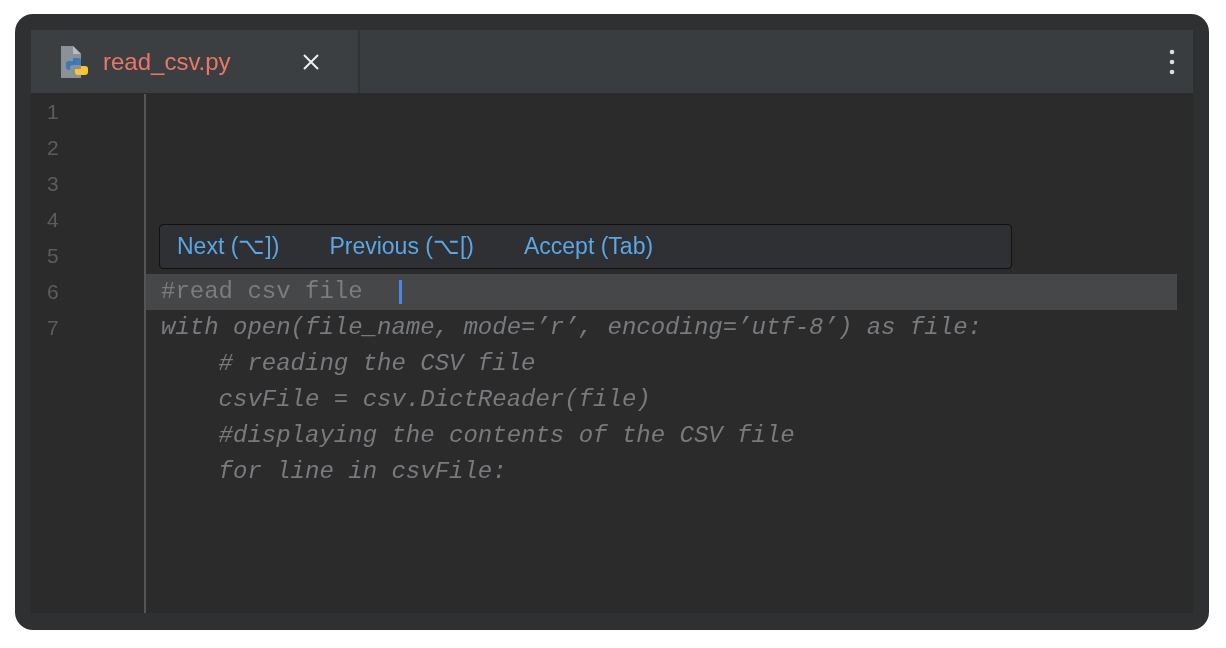  Describe the element at coordinates (571, 328) in the screenshot. I see `suggested-code: with open(file_name, mode=’r’, encoding=’utf-8’) as file:` at that location.